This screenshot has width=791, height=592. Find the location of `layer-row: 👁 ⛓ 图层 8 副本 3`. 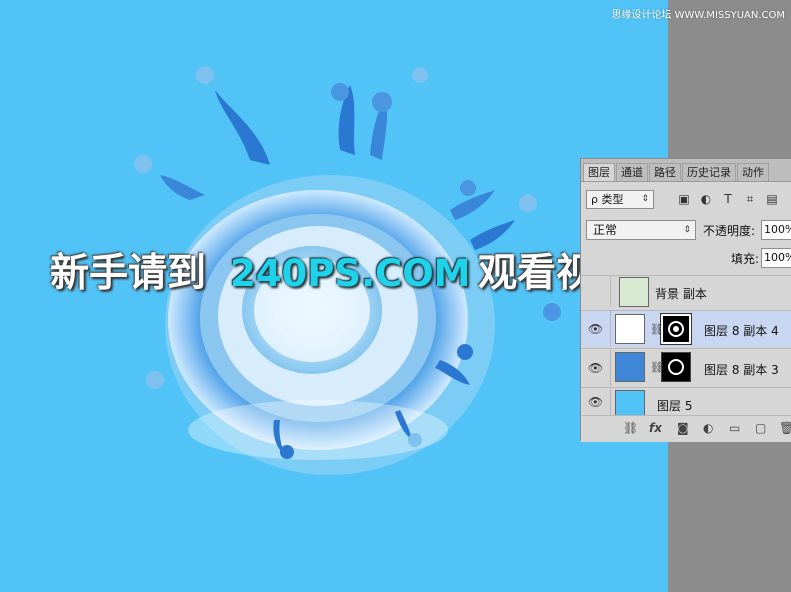

layer-row: 👁 ⛓ 图层 8 副本 3 is located at coordinates (686, 367).